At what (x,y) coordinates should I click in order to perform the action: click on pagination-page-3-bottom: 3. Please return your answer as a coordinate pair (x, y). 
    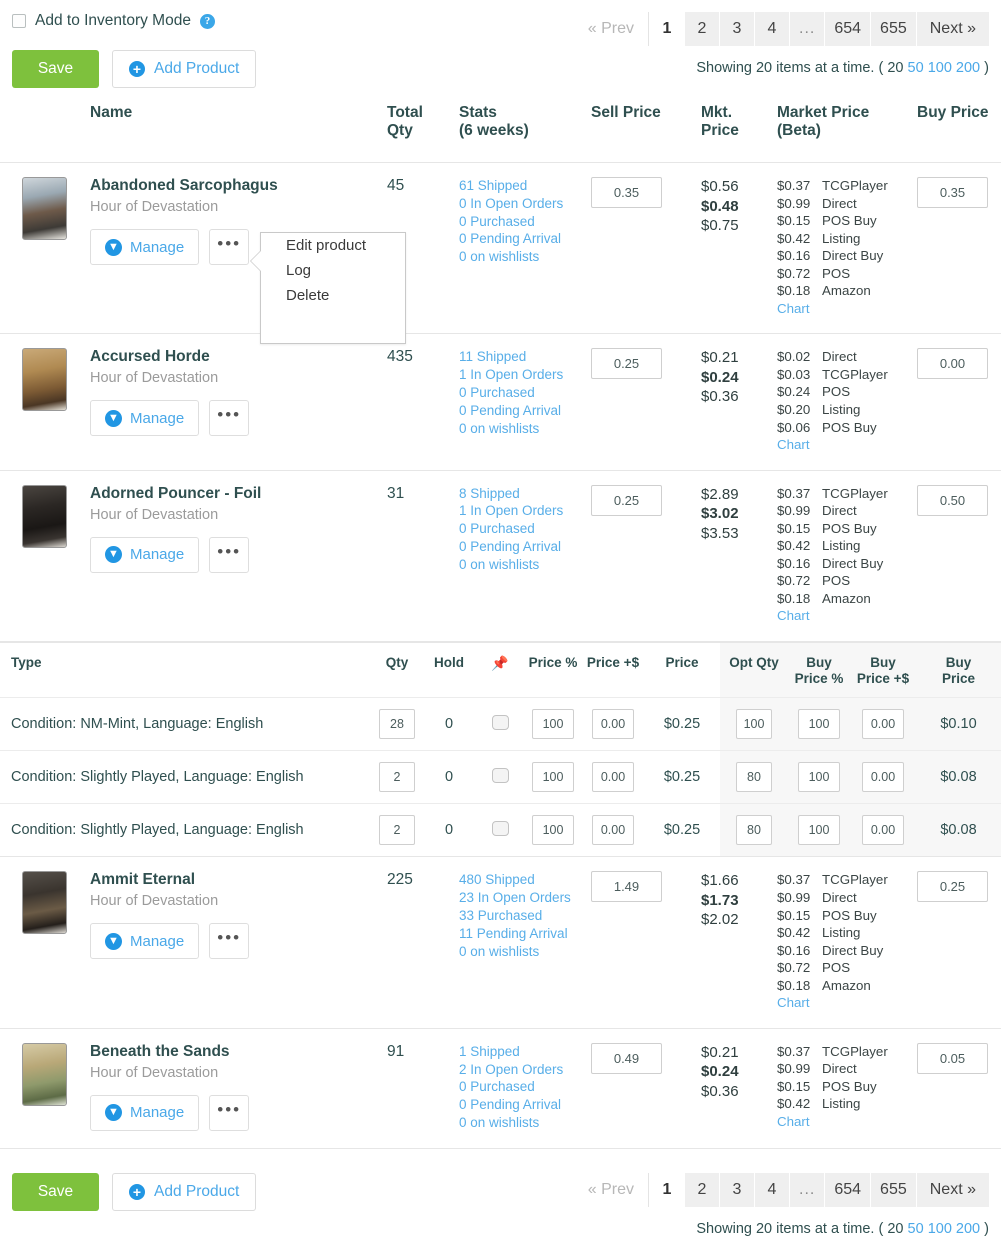
    Looking at the image, I should click on (737, 1189).